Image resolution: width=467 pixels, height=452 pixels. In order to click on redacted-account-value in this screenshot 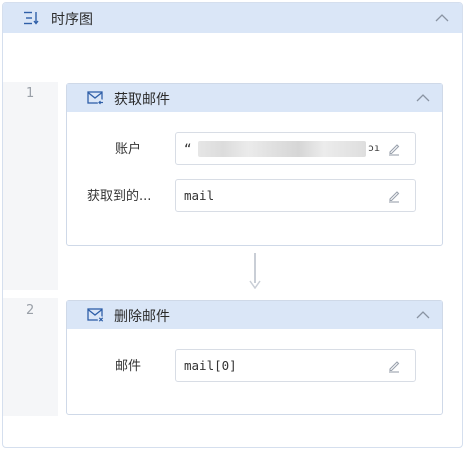, I will do `click(282, 149)`.